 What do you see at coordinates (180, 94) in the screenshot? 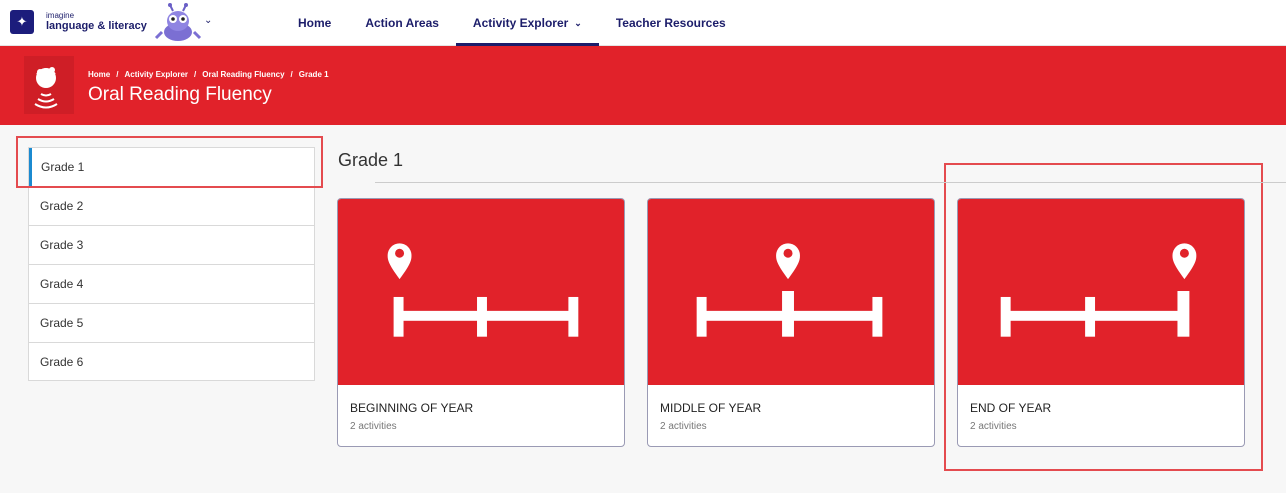
I see `page-title: Oral Reading Fluency` at bounding box center [180, 94].